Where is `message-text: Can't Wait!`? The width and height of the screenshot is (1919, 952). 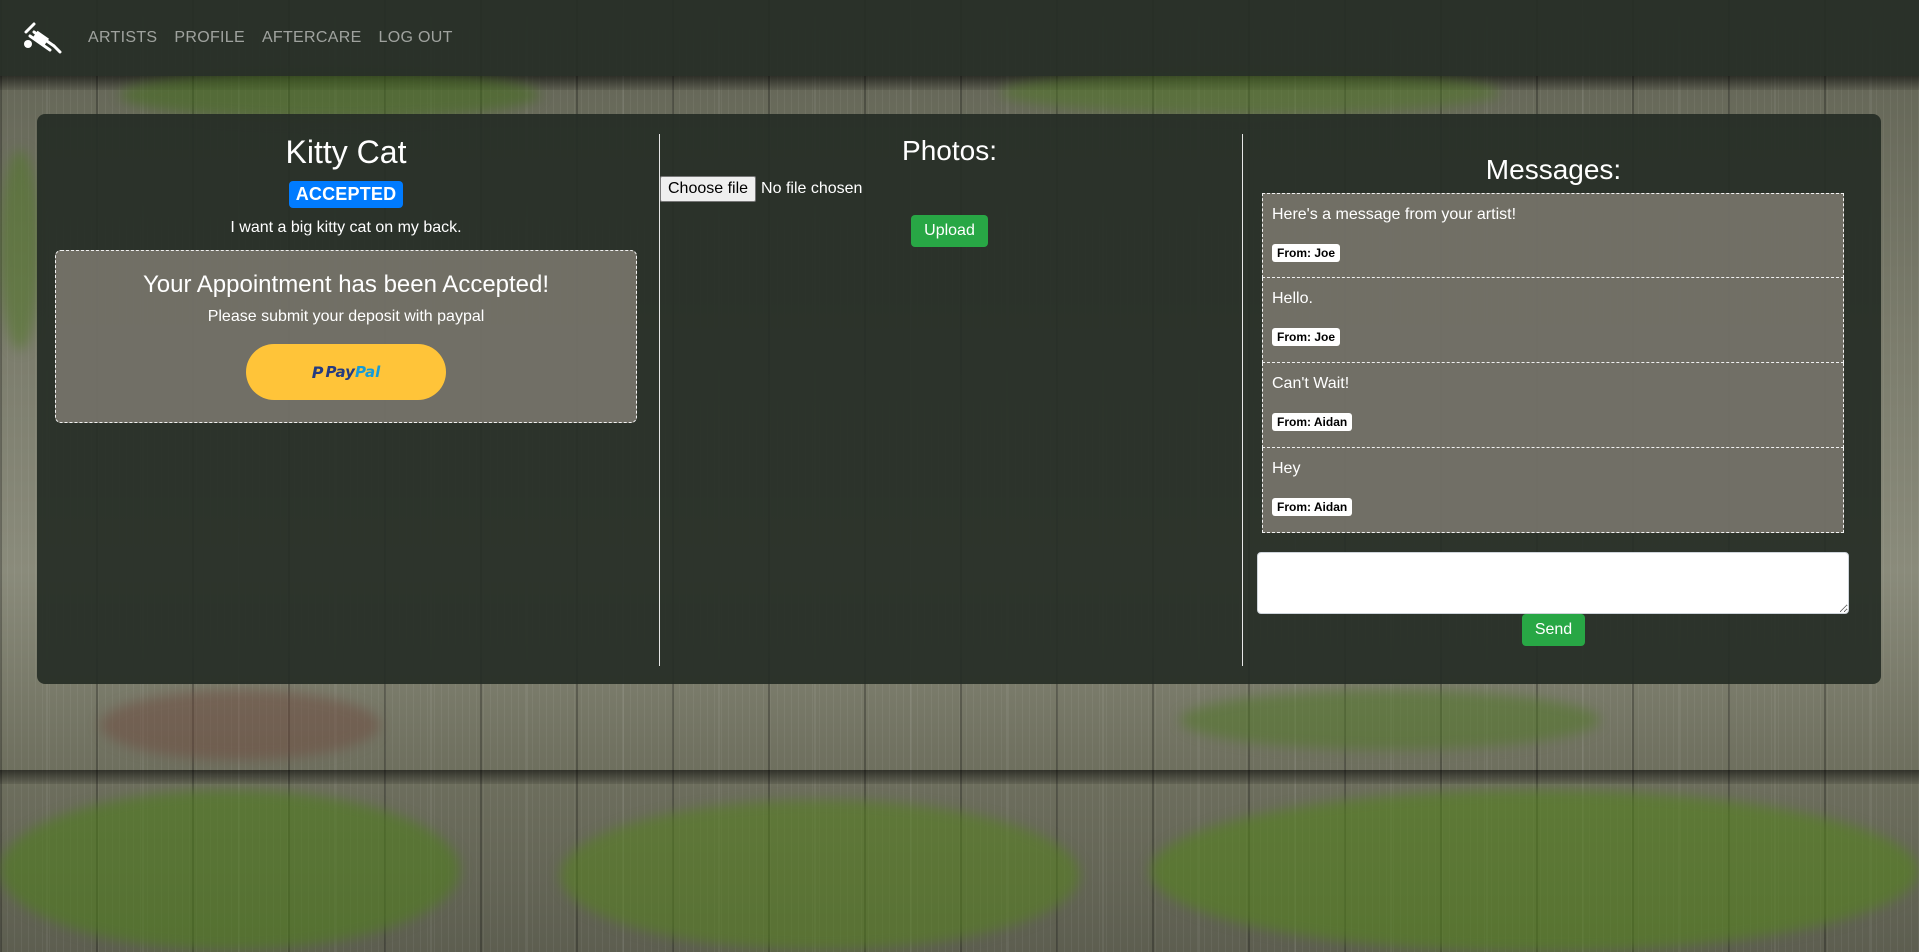 message-text: Can't Wait! is located at coordinates (1311, 383).